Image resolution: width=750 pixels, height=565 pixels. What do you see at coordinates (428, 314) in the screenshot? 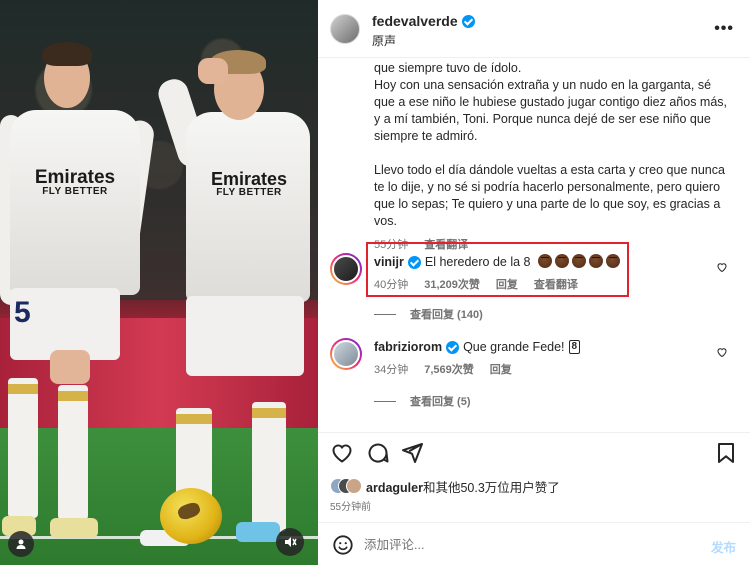
I see `view-replies-link: 查看回复 (140)` at bounding box center [428, 314].